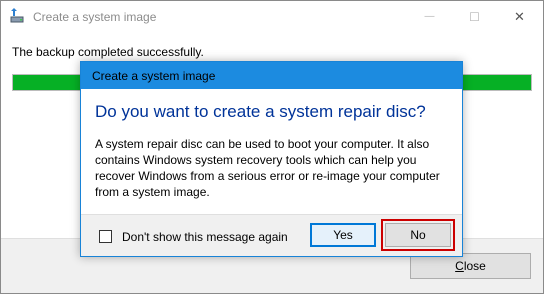 The height and width of the screenshot is (294, 544). I want to click on maximize-button: ☐, so click(474, 16).